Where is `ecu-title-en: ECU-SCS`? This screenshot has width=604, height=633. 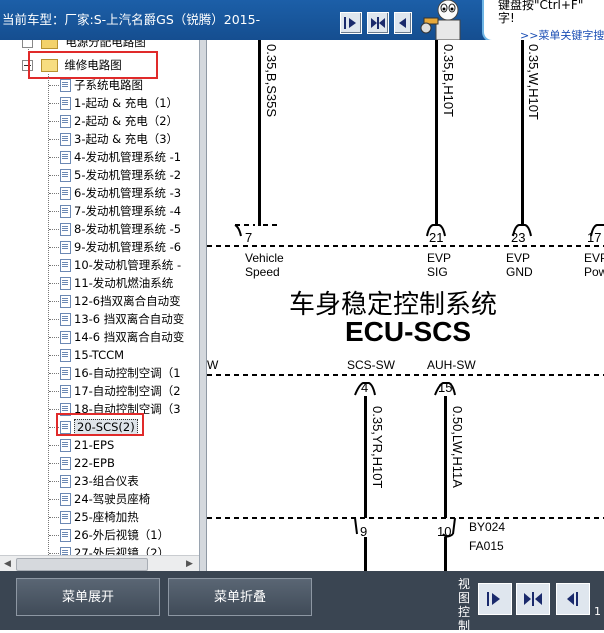 ecu-title-en: ECU-SCS is located at coordinates (408, 331).